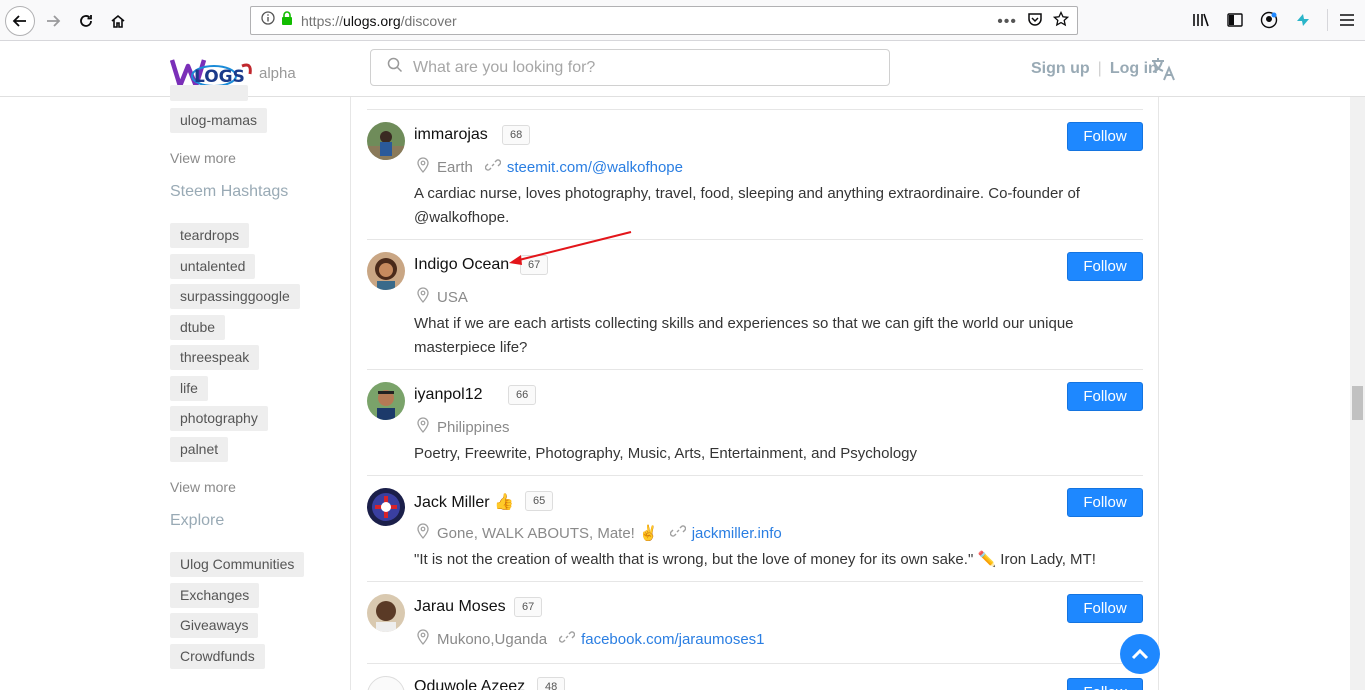 The width and height of the screenshot is (1365, 690). I want to click on info-icon, so click(268, 20).